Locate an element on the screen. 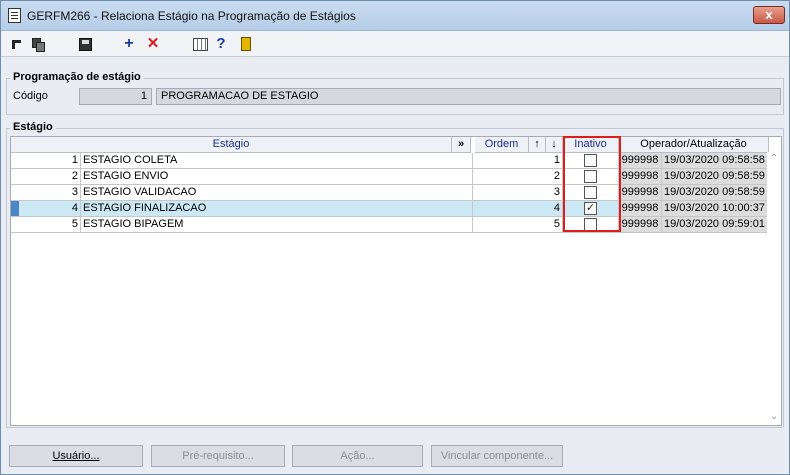  column-header-inativo: Inativo is located at coordinates (591, 145).